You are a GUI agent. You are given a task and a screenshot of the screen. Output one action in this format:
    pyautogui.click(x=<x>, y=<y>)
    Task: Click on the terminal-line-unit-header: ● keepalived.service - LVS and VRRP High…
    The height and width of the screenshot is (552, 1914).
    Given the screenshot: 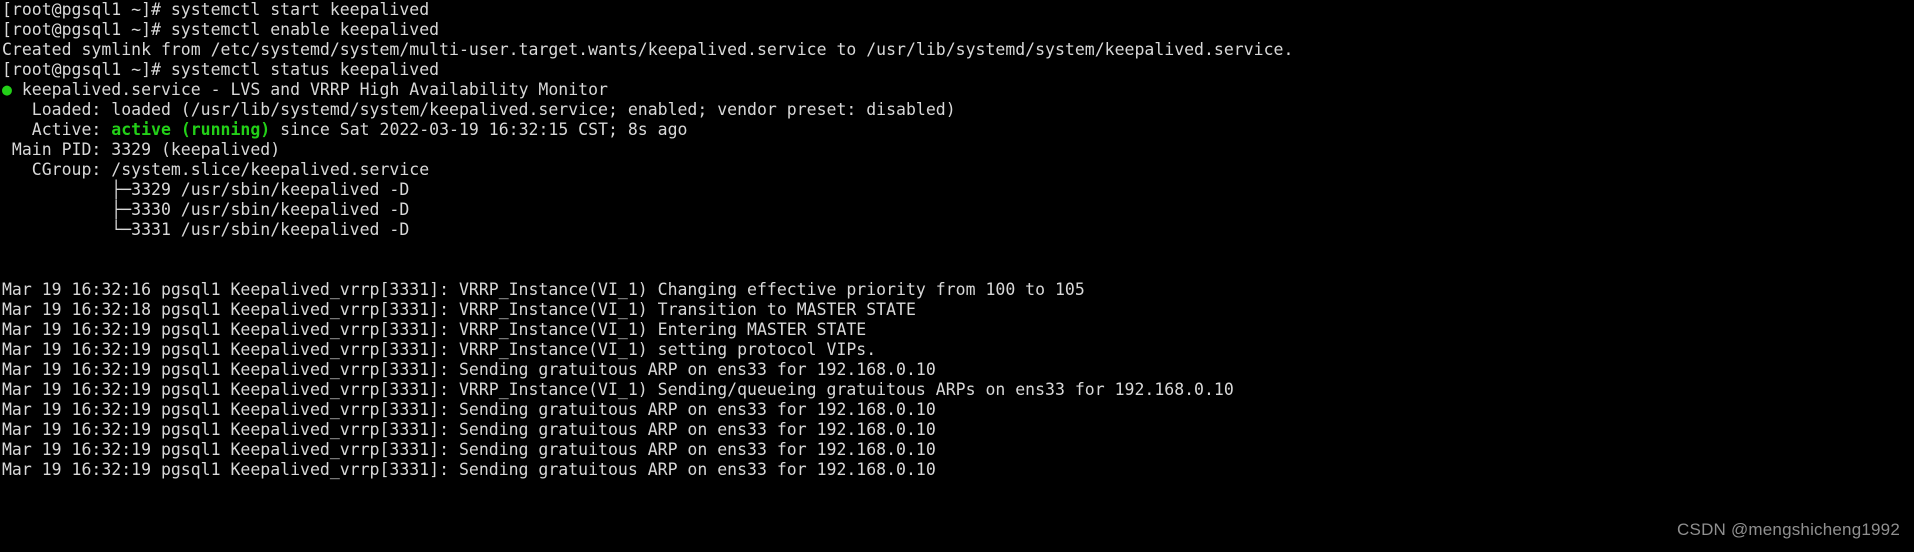 What is the action you would take?
    pyautogui.click(x=957, y=90)
    